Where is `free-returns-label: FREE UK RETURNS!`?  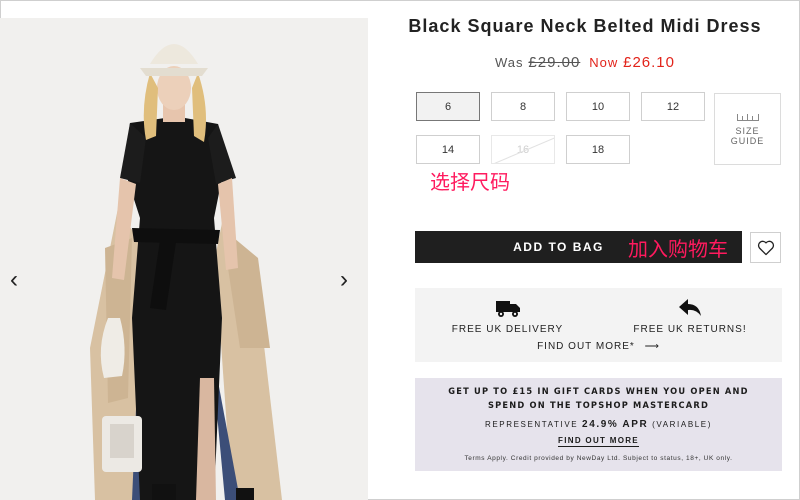
free-returns-label: FREE UK RETURNS! is located at coordinates (690, 329).